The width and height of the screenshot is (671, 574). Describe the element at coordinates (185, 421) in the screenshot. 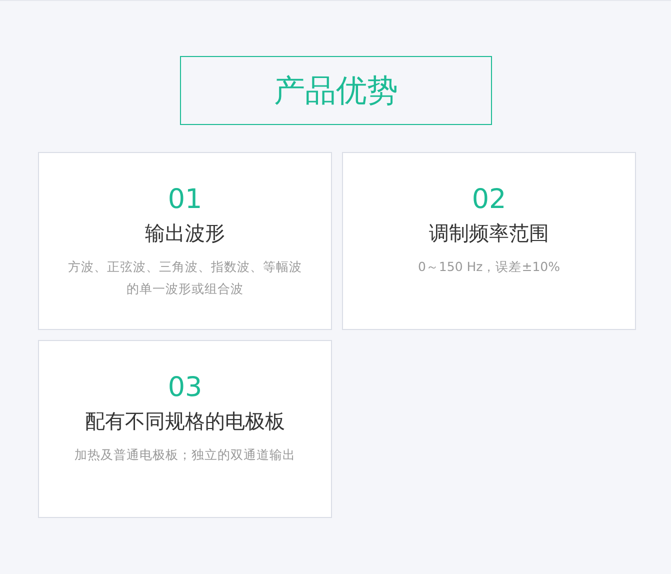

I see `feature-title: 配有不同规格的电极板` at that location.